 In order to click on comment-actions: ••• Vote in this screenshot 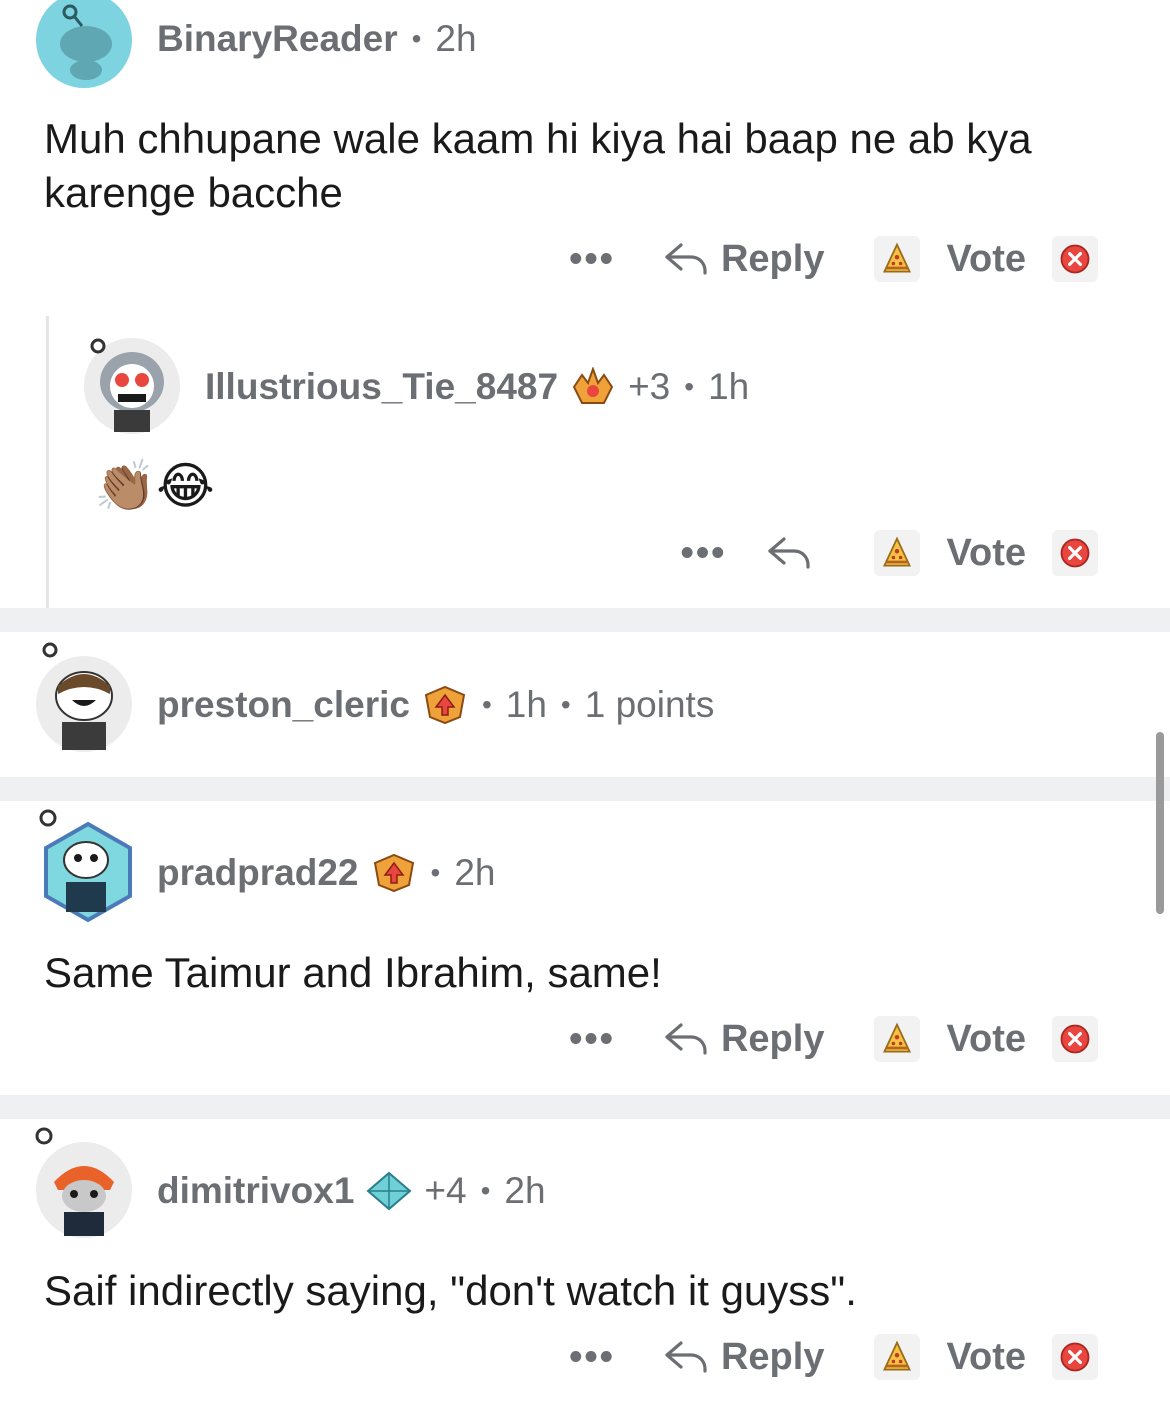, I will do `click(889, 553)`.